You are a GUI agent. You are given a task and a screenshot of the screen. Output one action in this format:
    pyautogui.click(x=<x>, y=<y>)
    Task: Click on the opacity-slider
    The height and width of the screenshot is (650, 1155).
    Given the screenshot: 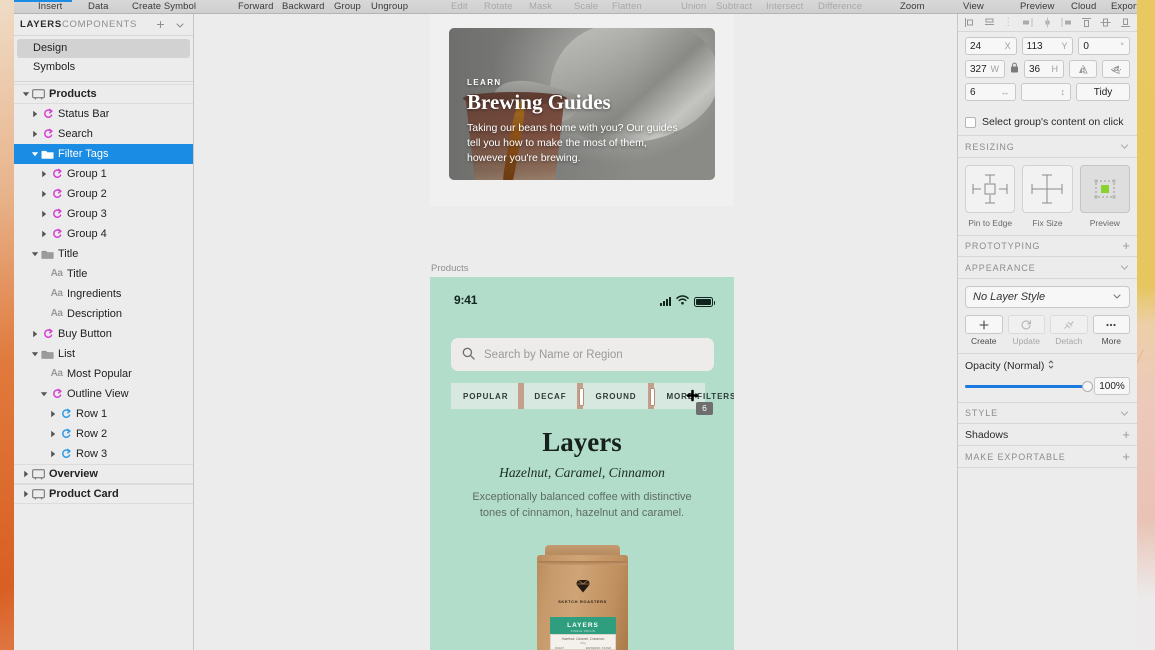 What is the action you would take?
    pyautogui.click(x=1029, y=386)
    